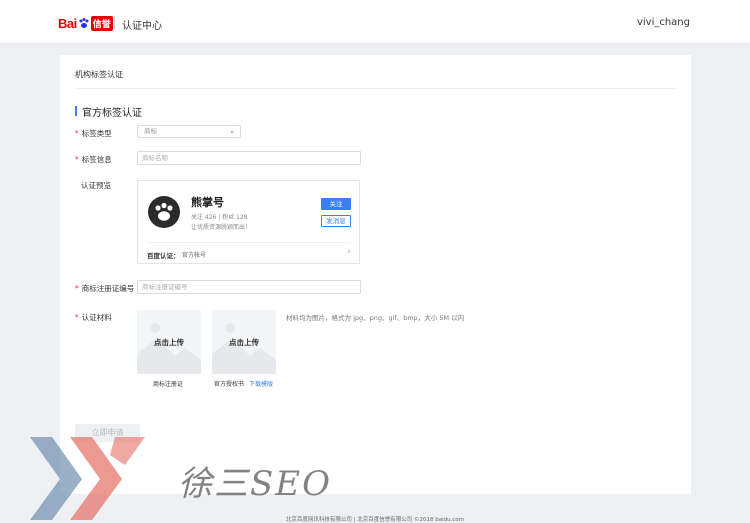 The image size is (750, 523). What do you see at coordinates (76, 111) in the screenshot?
I see `section-accent-bar` at bounding box center [76, 111].